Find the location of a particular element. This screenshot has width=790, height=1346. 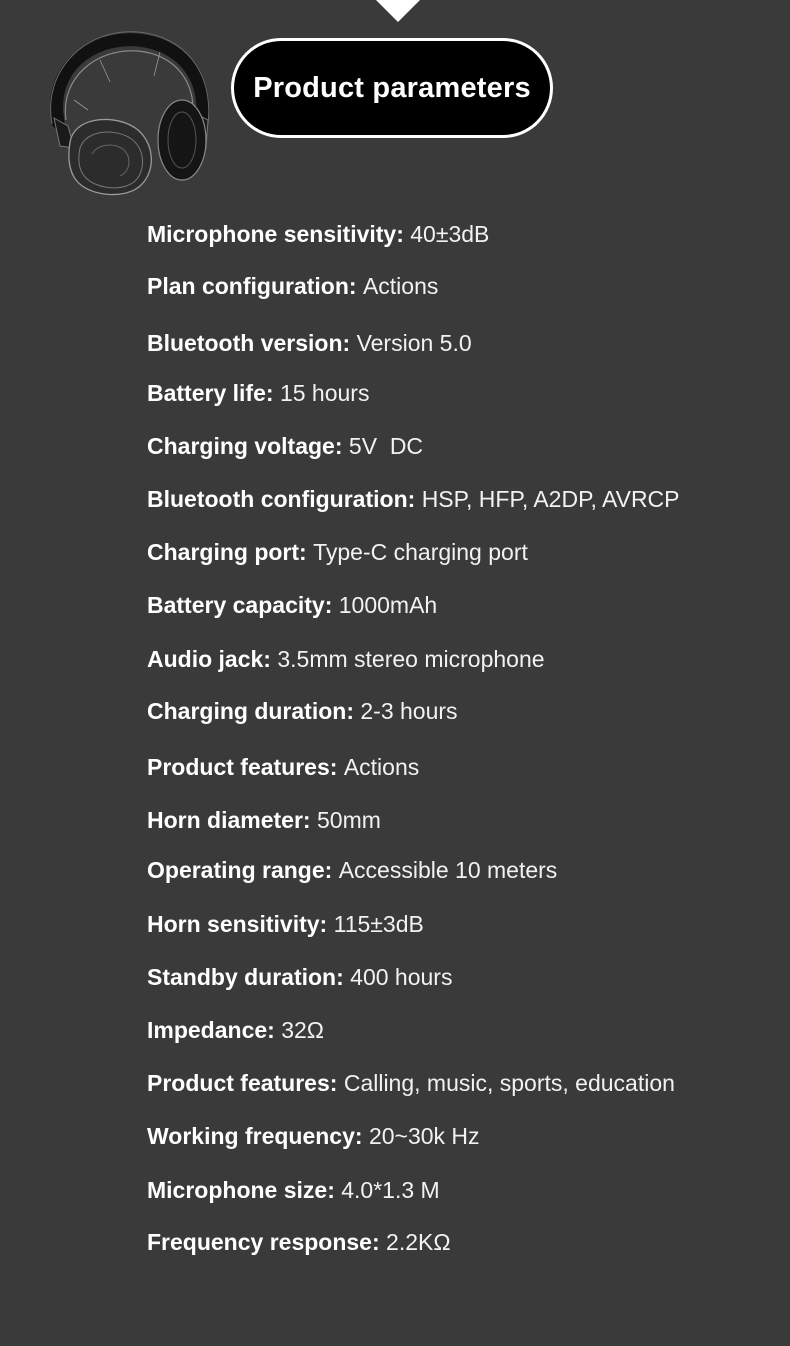

spec-row: Horn sensitivity: 115±3dB is located at coordinates (285, 924).